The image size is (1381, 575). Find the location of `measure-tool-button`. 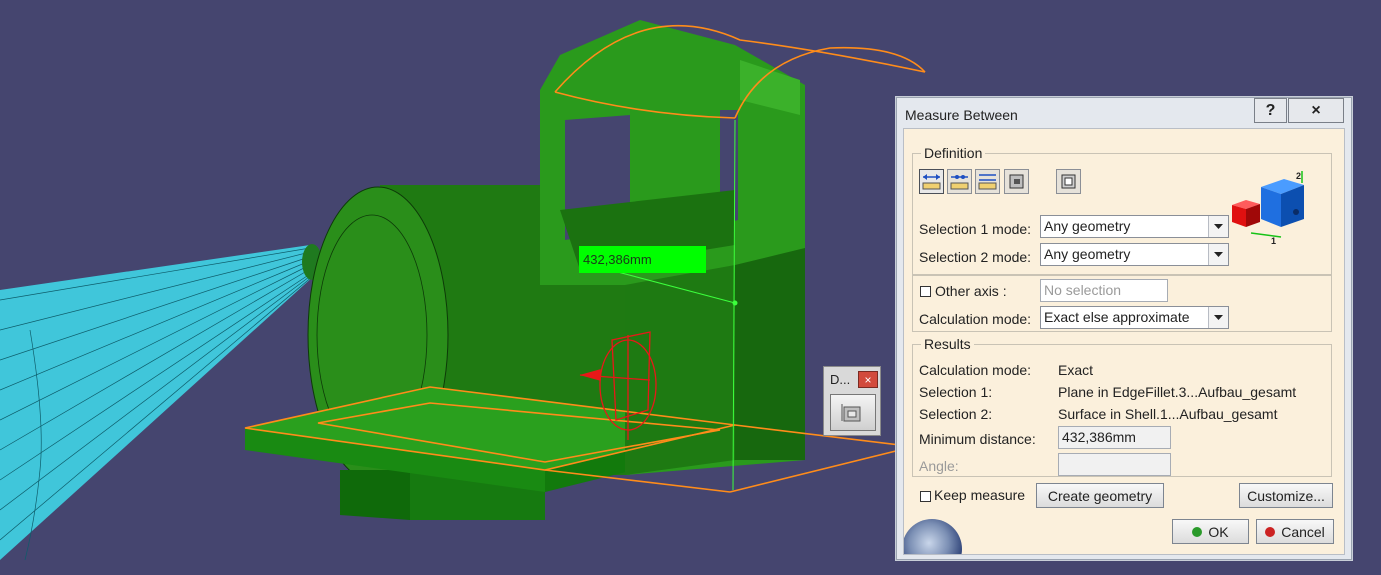

measure-tool-button is located at coordinates (853, 412).